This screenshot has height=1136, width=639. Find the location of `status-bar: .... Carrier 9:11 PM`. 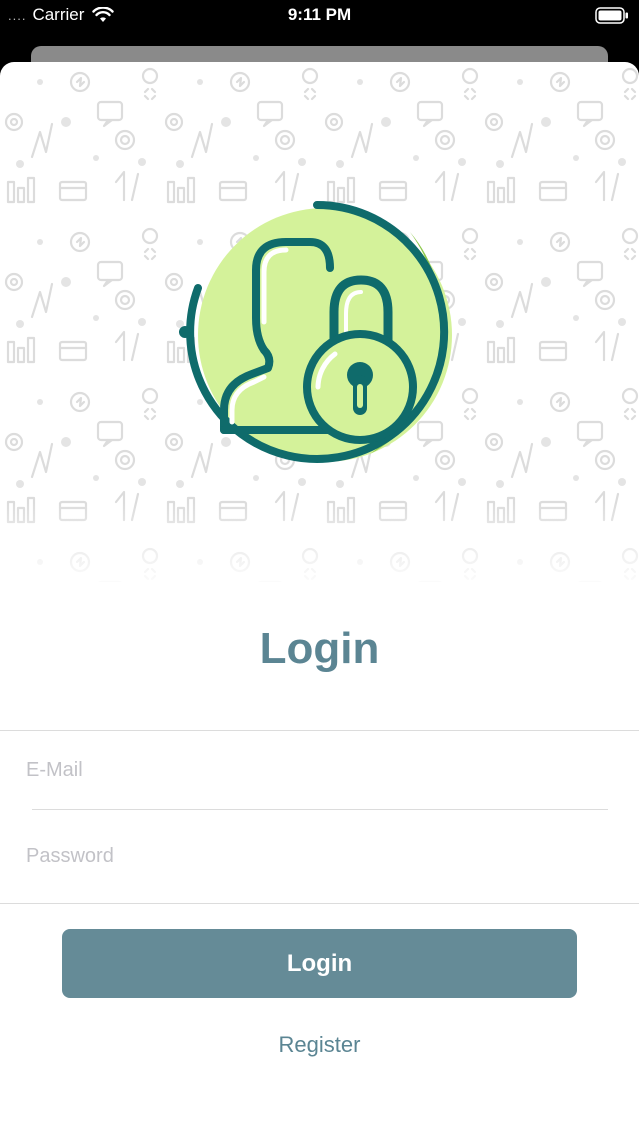

status-bar: .... Carrier 9:11 PM is located at coordinates (319, 17).